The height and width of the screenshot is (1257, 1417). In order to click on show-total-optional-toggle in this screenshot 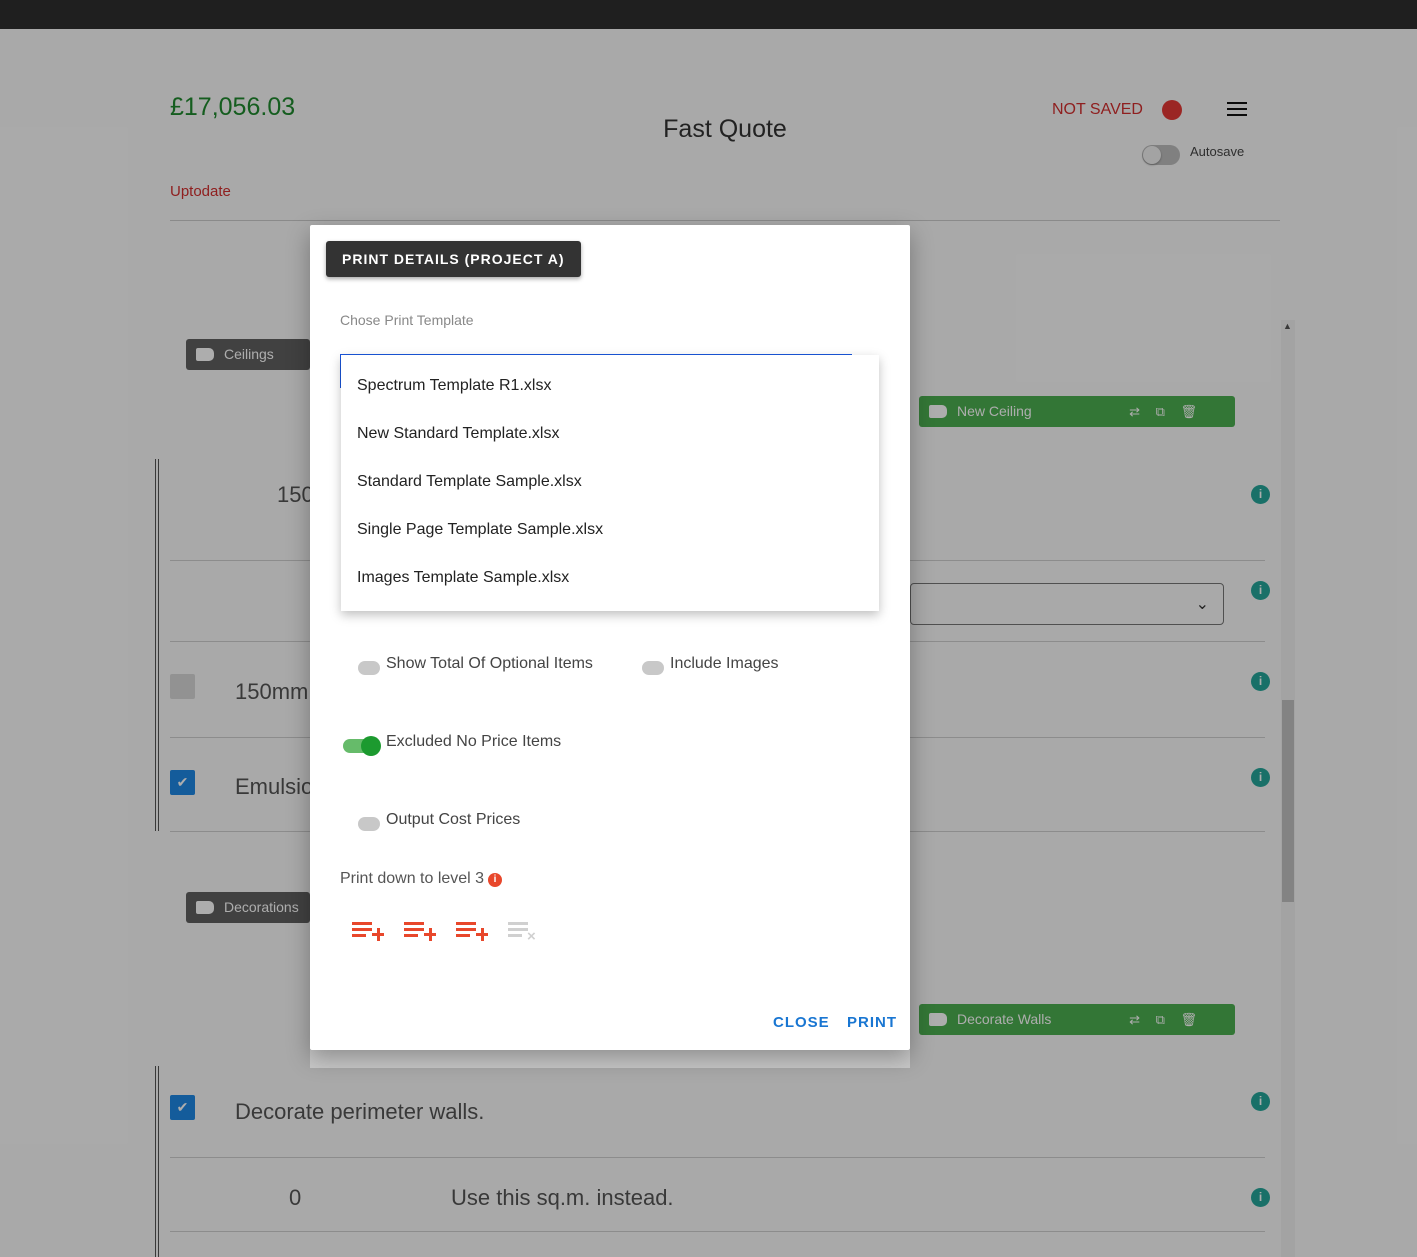, I will do `click(369, 668)`.